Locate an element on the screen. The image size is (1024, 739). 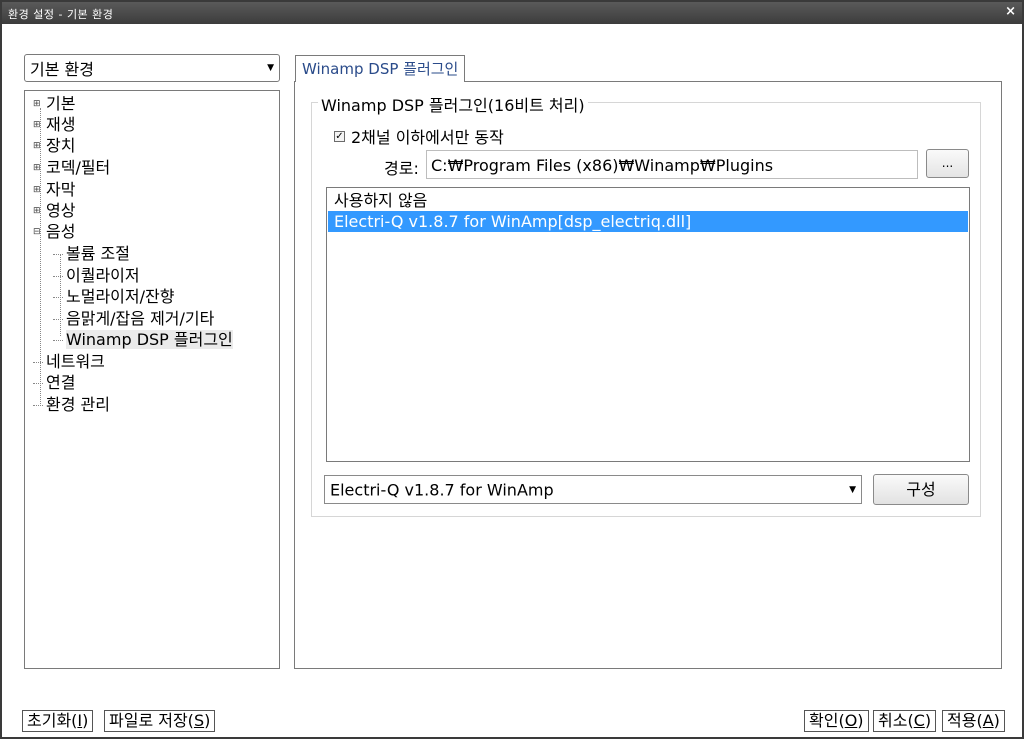
tab-winamp-dsp: Winamp DSP 플러그인 is located at coordinates (380, 68).